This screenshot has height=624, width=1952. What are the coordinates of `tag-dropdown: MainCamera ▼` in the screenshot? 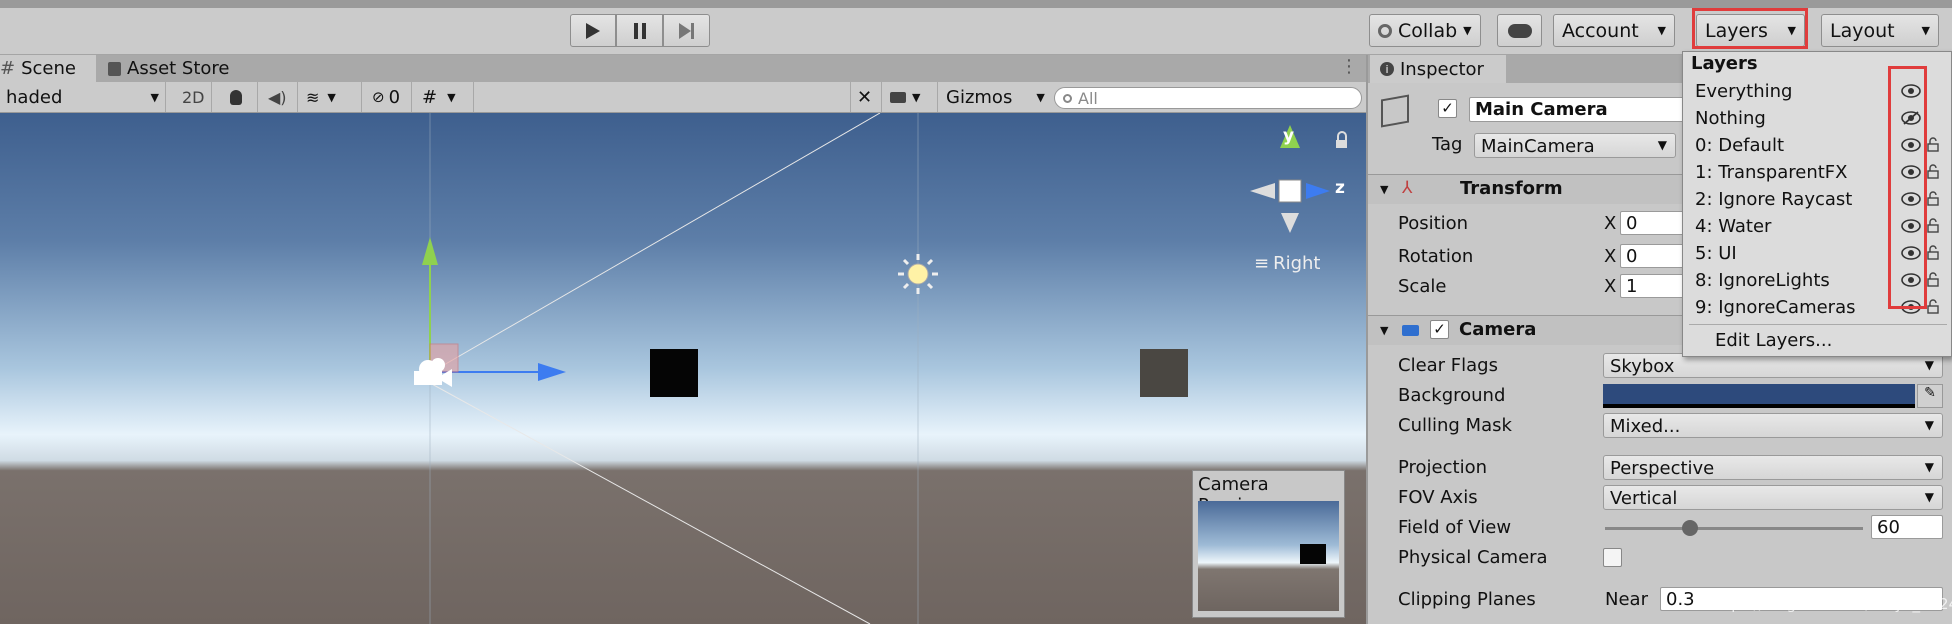 It's located at (1575, 145).